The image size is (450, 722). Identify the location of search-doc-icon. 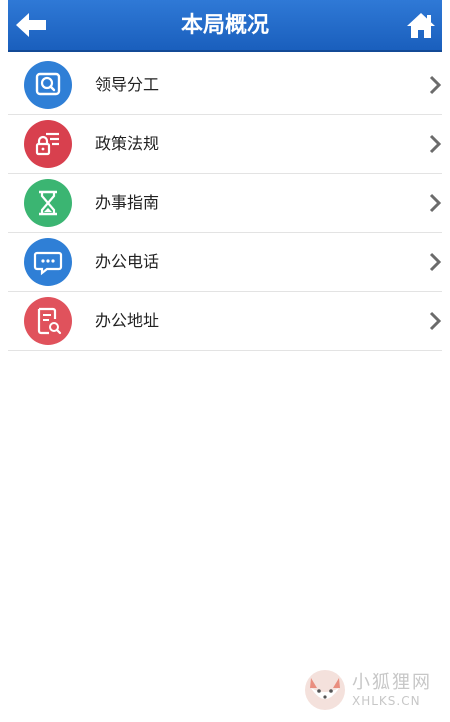
(48, 84).